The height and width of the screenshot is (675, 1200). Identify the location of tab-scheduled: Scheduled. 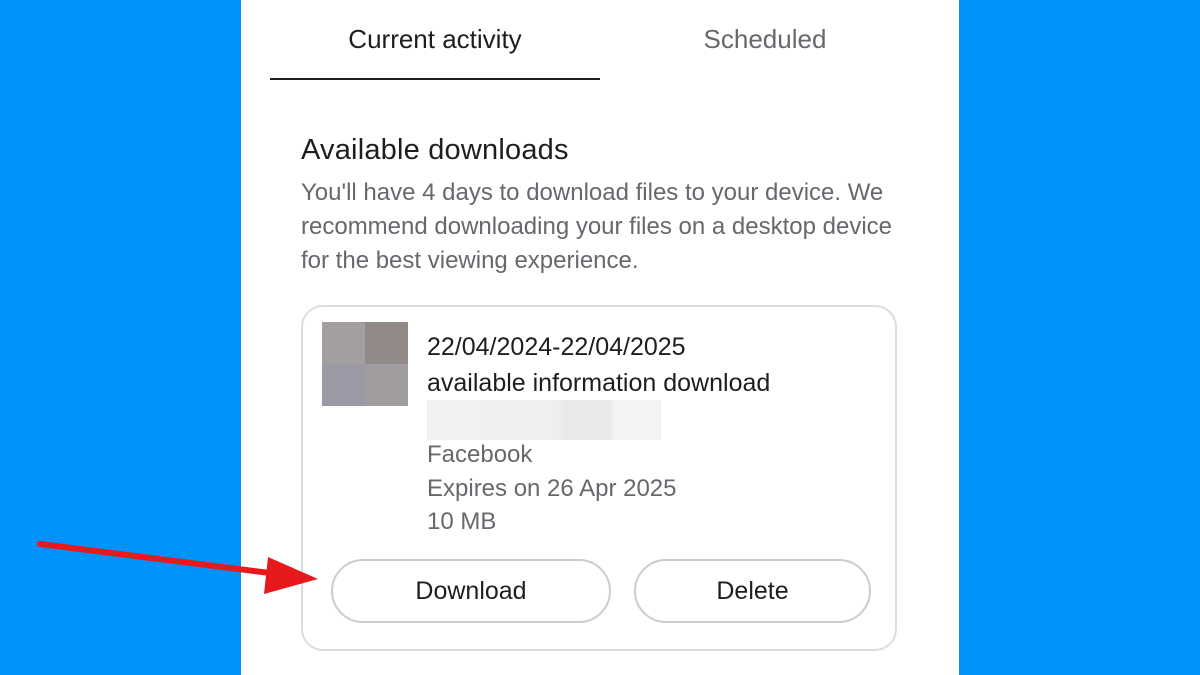
(765, 39).